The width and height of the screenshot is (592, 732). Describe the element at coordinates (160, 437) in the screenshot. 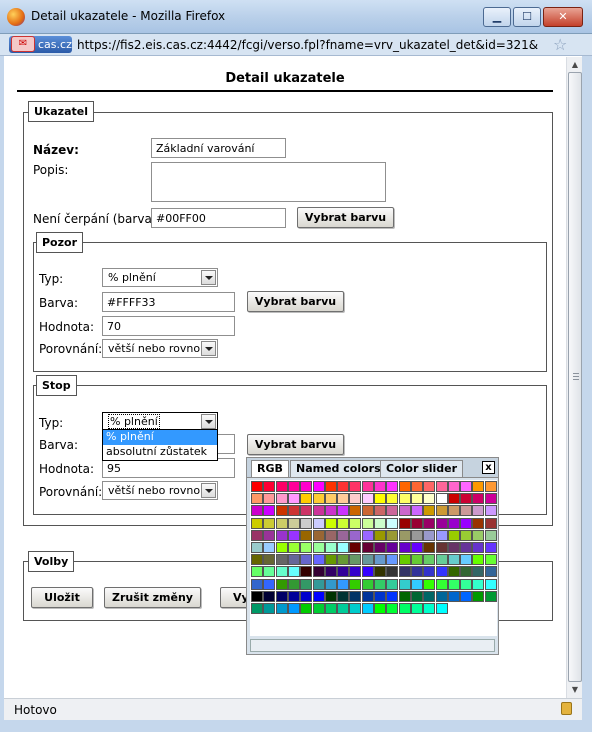

I see `dropdown-option: % plnění` at that location.